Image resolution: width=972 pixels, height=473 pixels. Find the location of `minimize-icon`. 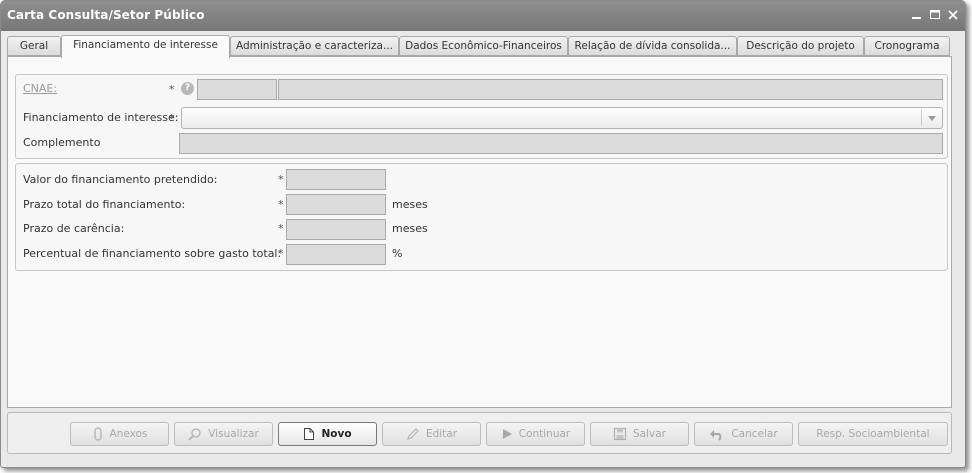

minimize-icon is located at coordinates (917, 15).